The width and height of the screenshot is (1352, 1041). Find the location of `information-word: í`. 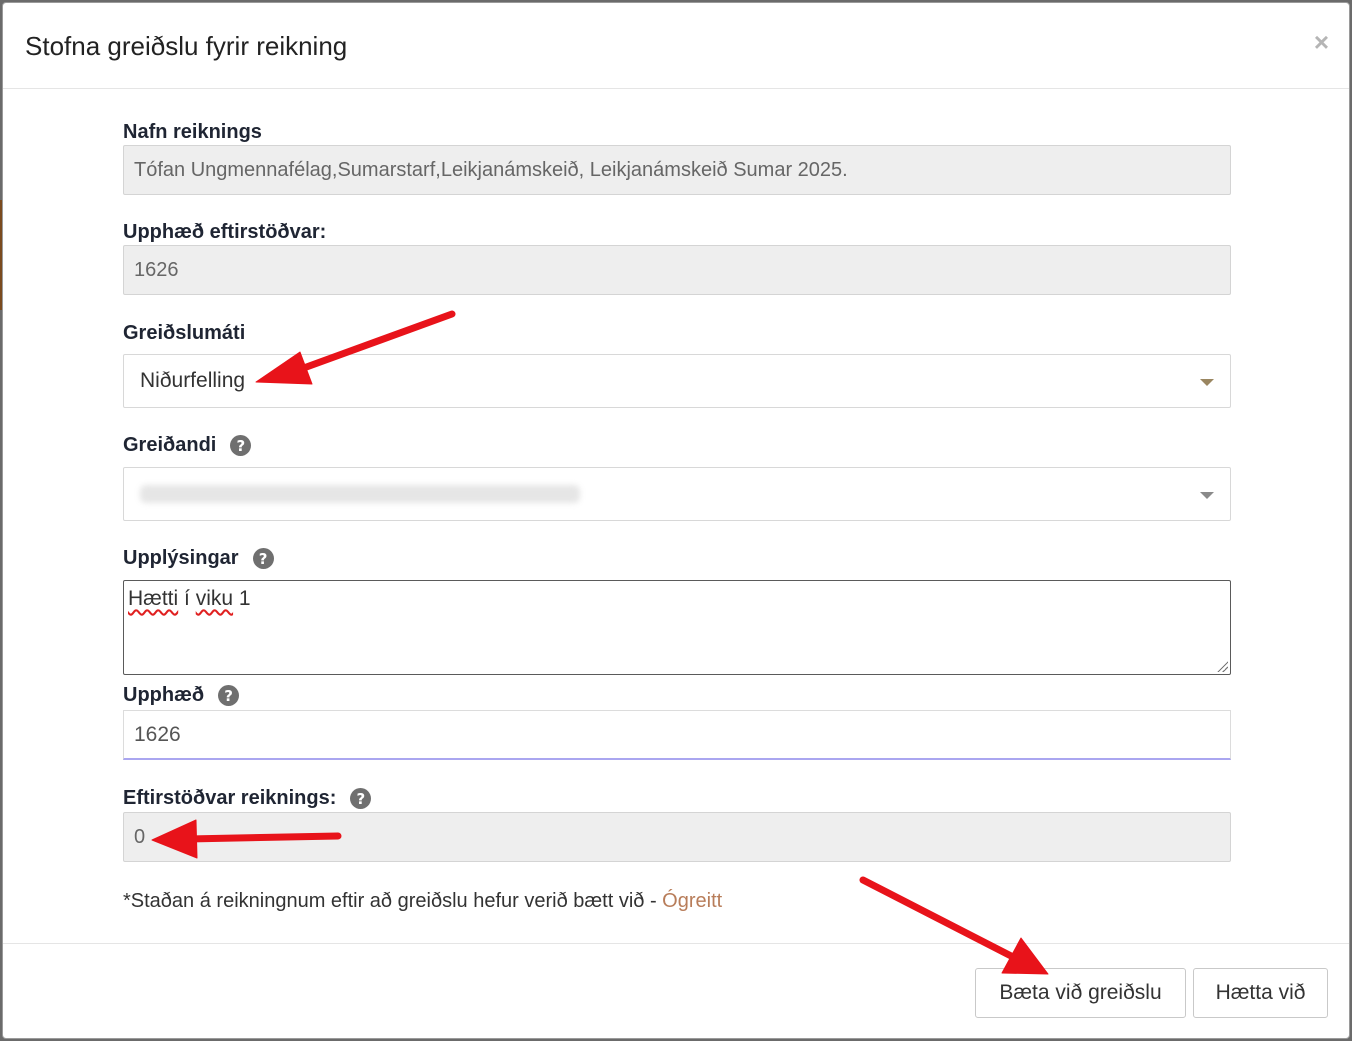

information-word: í is located at coordinates (187, 598).